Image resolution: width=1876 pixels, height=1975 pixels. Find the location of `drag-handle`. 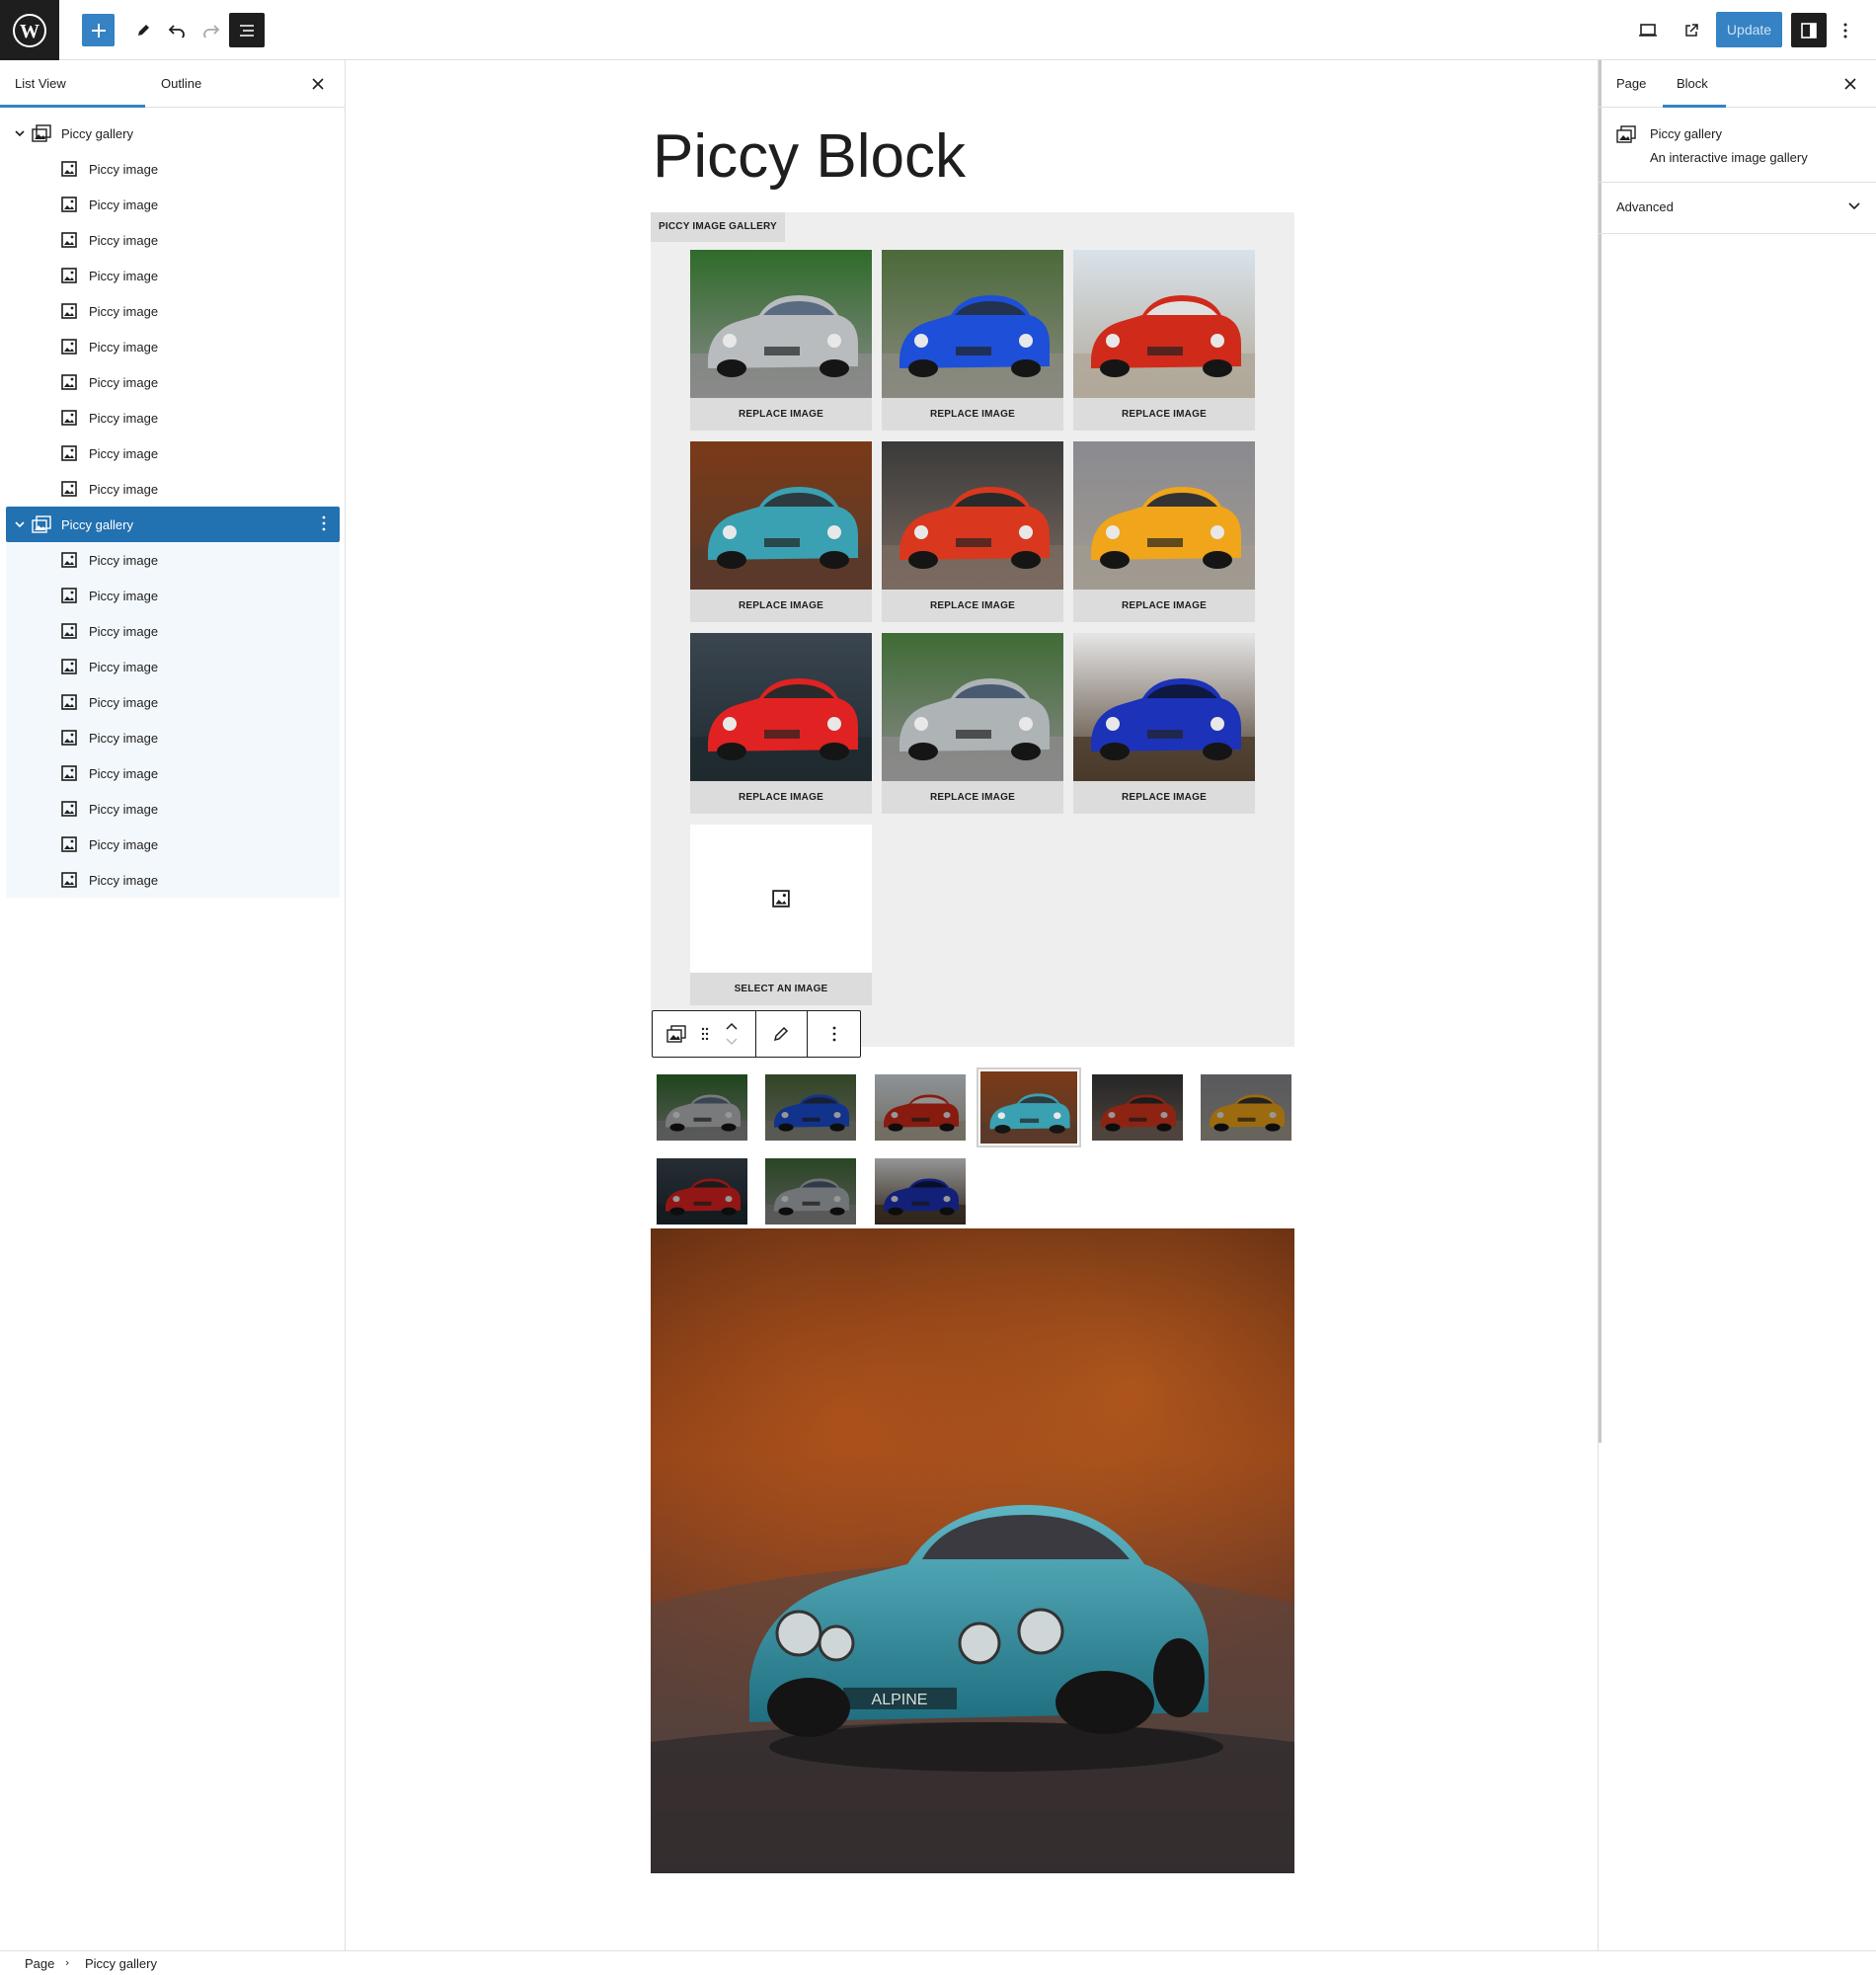

drag-handle is located at coordinates (705, 1034).